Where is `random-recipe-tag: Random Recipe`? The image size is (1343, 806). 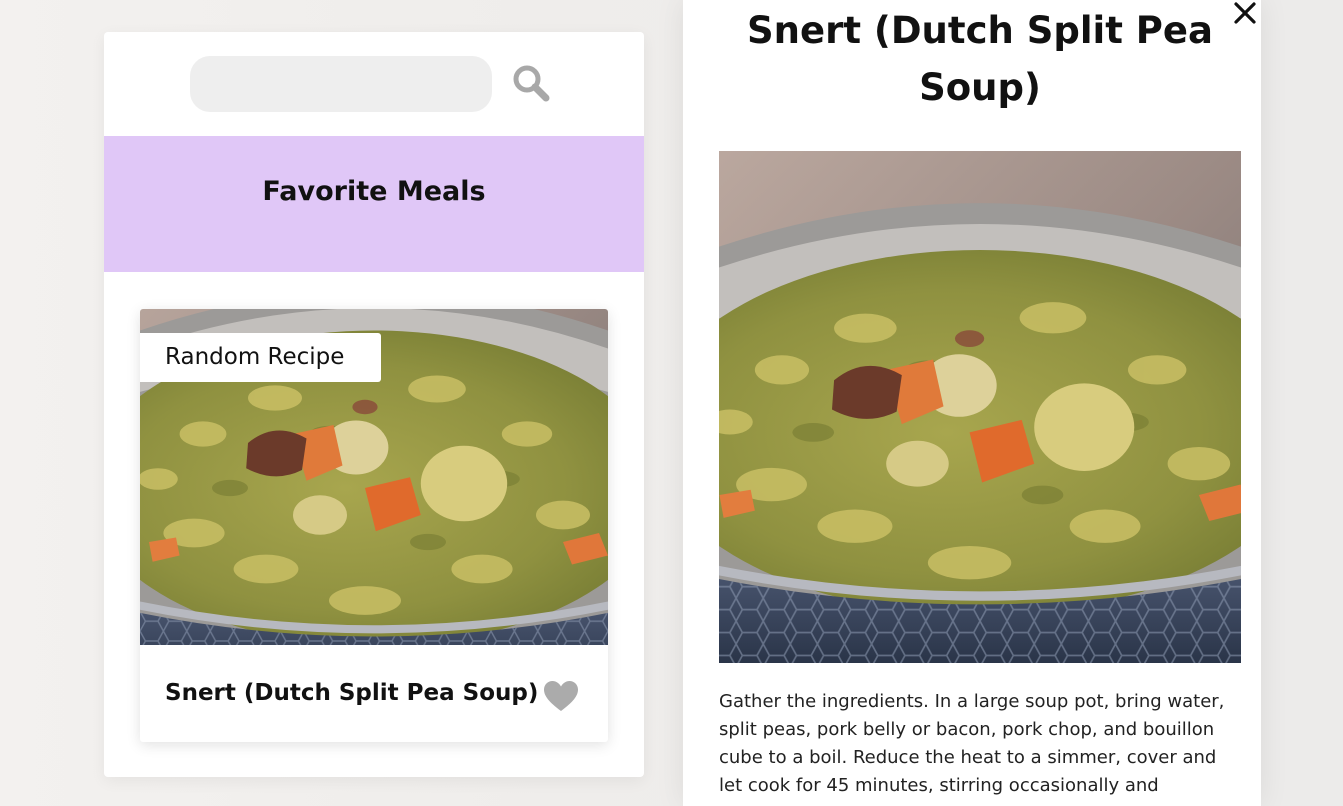 random-recipe-tag: Random Recipe is located at coordinates (260, 357).